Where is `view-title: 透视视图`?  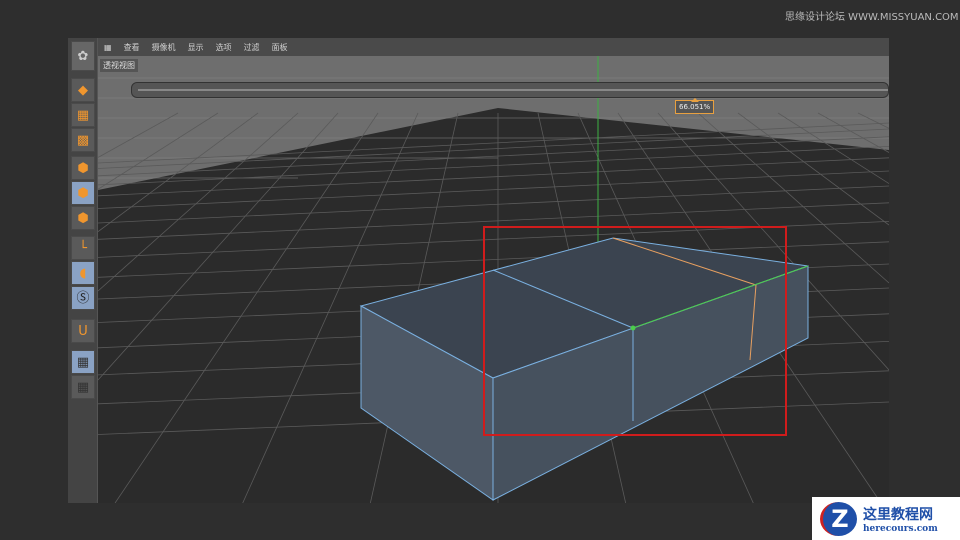
view-title: 透视视图 is located at coordinates (119, 65).